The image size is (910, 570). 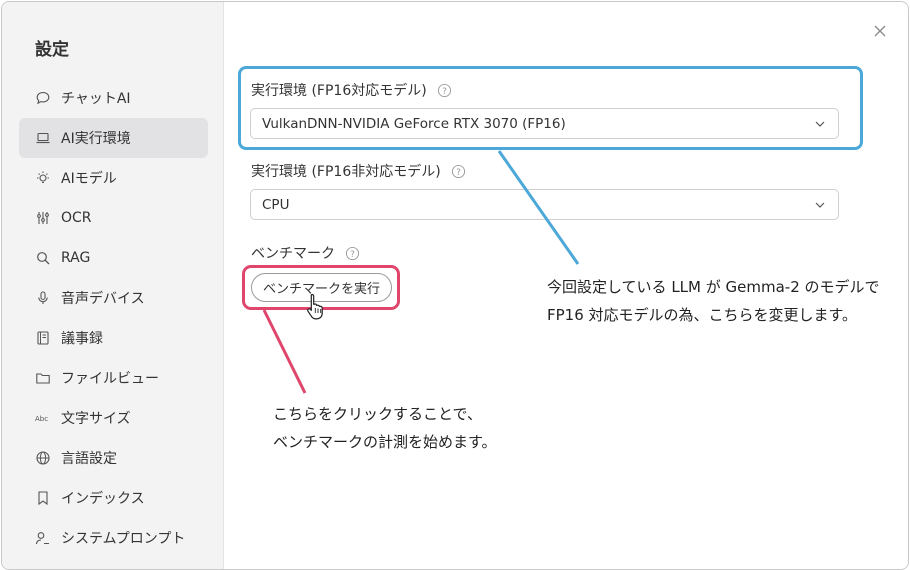 I want to click on sidebar-item-label: 言語設定, so click(x=89, y=459).